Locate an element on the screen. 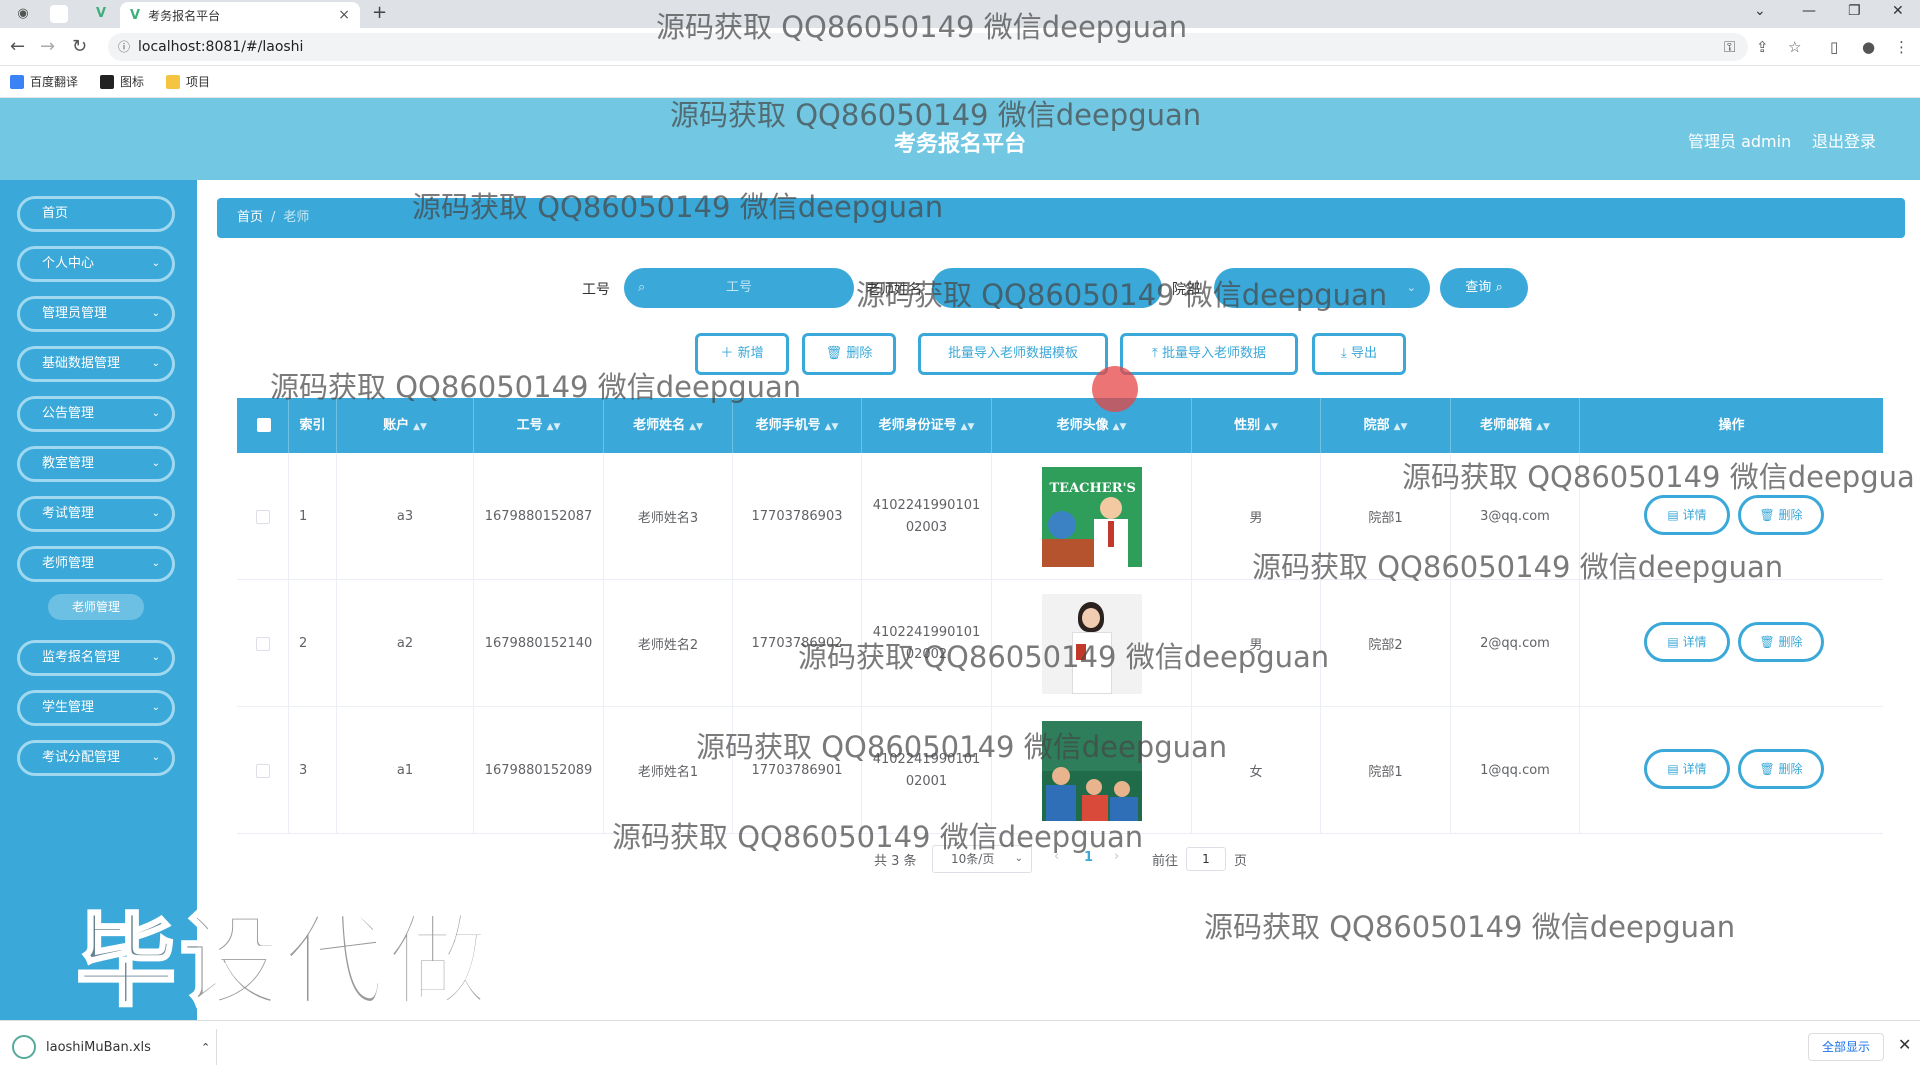  tab-close-icon: × is located at coordinates (344, 15).